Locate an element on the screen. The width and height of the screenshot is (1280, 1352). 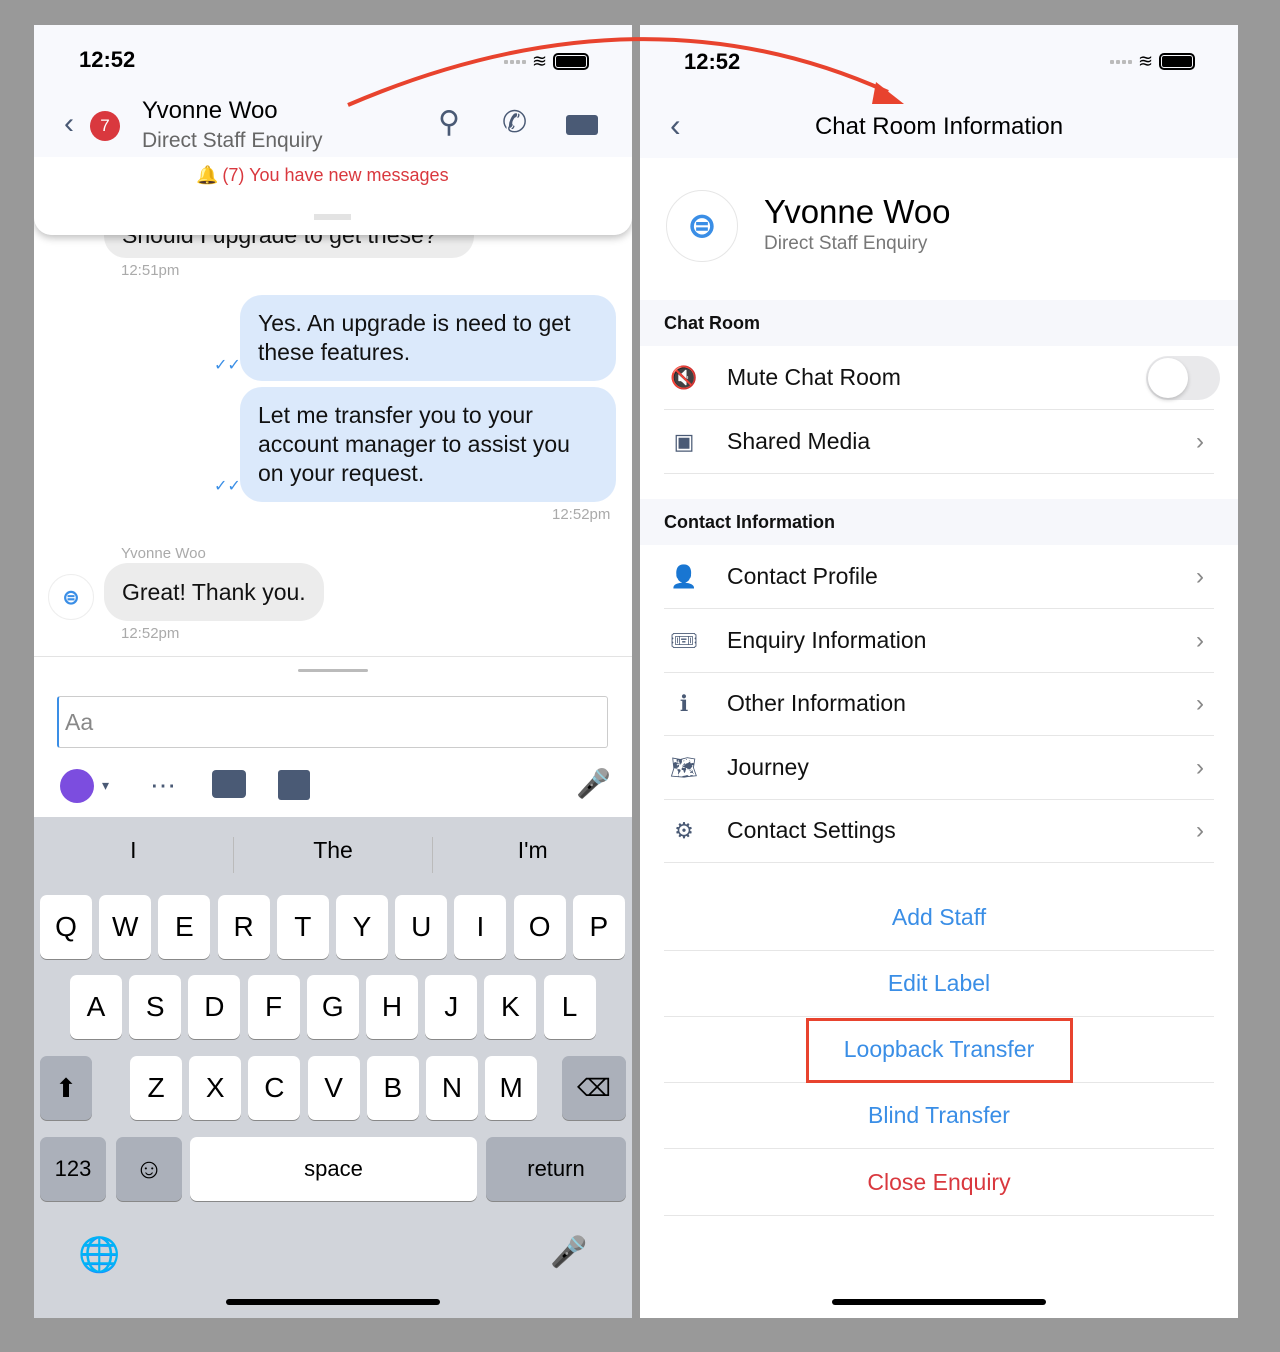
suggestion-bar: I The I'm is located at coordinates (333, 855).